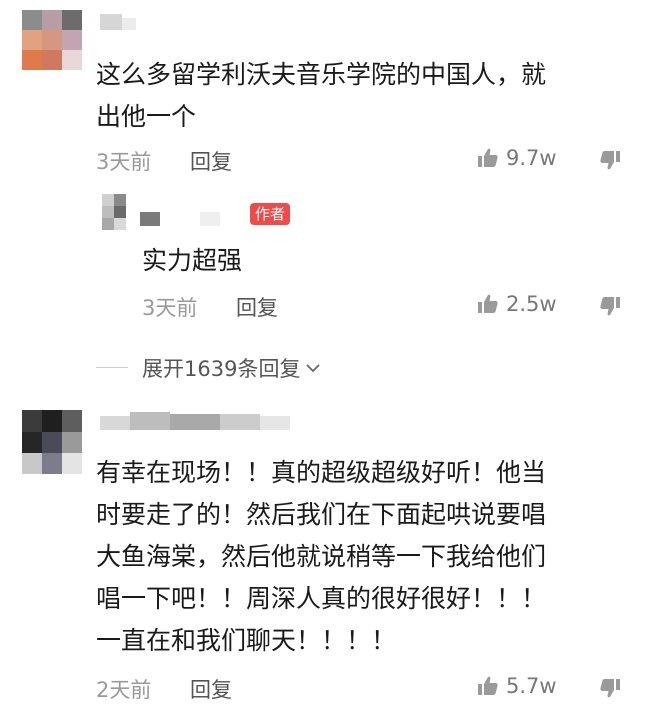  I want to click on like-count: 2.5w, so click(531, 304).